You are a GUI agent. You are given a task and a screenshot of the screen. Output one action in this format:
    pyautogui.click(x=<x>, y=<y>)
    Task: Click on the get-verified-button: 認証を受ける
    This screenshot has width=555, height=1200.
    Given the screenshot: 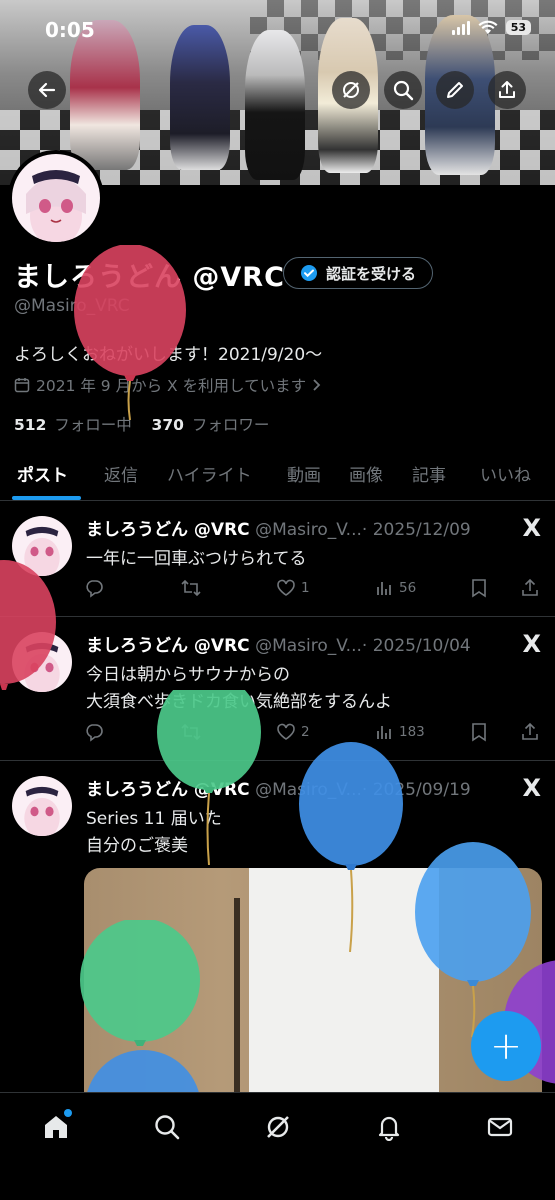 What is the action you would take?
    pyautogui.click(x=358, y=273)
    